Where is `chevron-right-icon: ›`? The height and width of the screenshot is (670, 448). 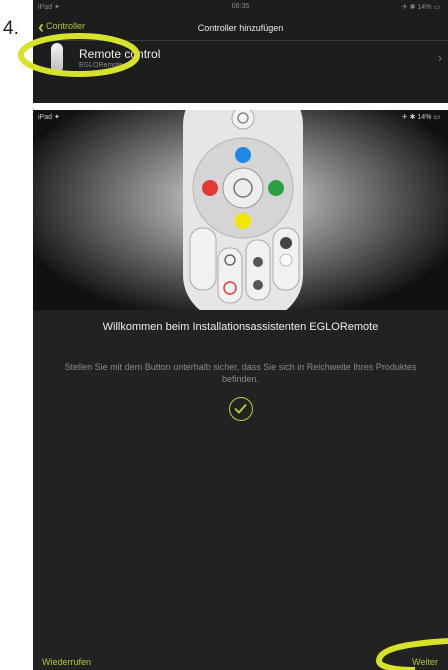
chevron-right-icon: › is located at coordinates (440, 58).